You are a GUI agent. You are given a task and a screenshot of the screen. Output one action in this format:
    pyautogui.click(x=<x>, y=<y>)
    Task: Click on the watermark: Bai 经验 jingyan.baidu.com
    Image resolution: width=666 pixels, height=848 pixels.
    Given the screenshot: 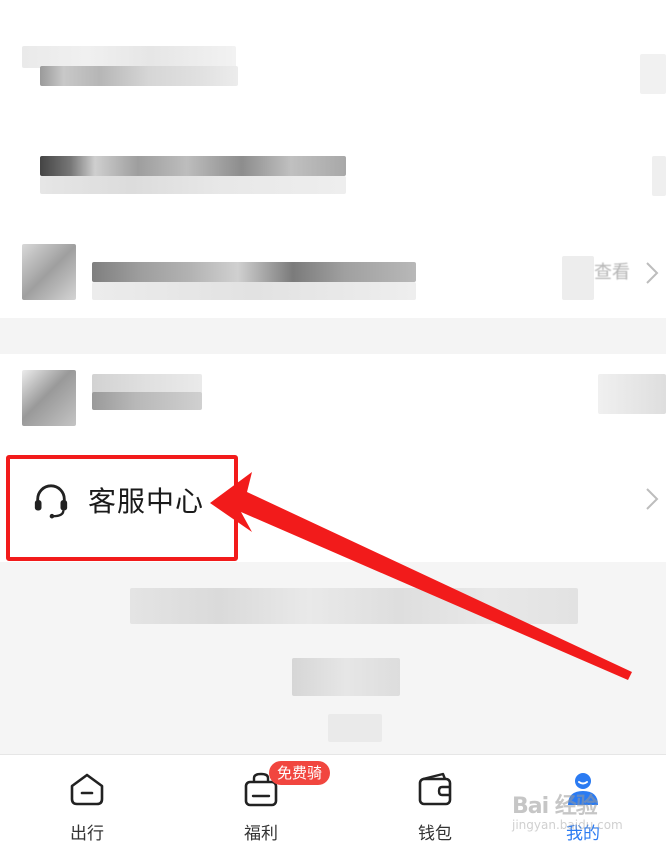 What is the action you would take?
    pyautogui.click(x=587, y=805)
    